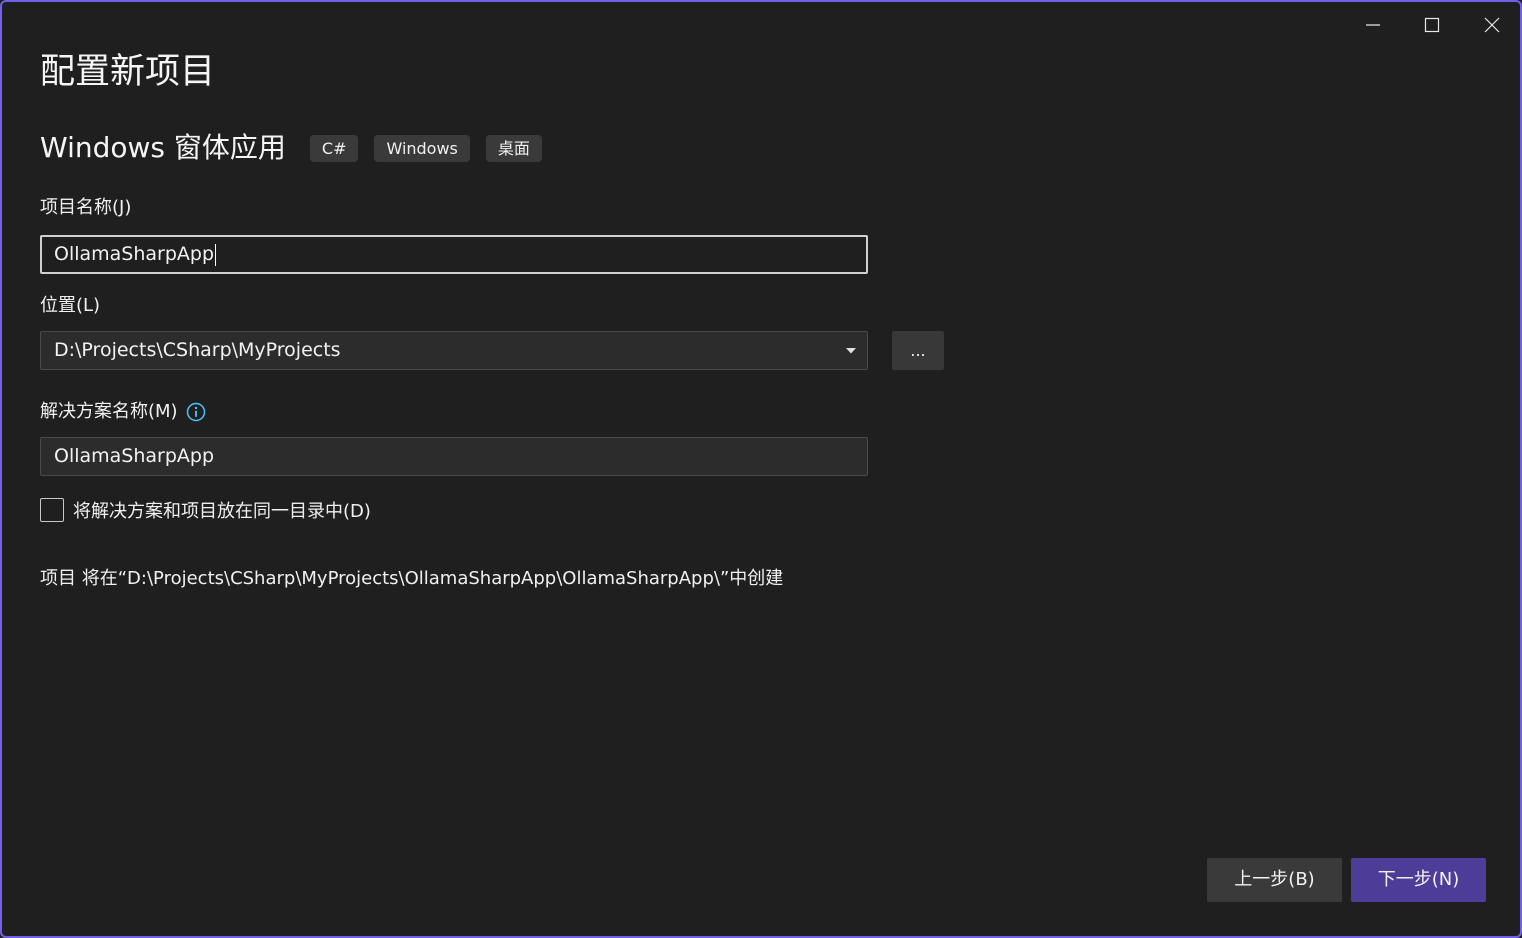 The height and width of the screenshot is (938, 1522). I want to click on solution-name-label-row: 解决方案名称(M), so click(123, 412).